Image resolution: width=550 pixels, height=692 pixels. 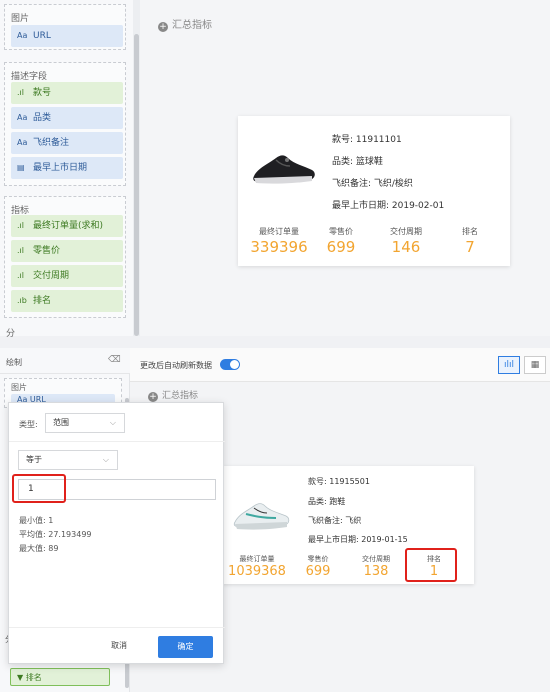 I want to click on draw-header-label: 绘制, so click(x=14, y=362).